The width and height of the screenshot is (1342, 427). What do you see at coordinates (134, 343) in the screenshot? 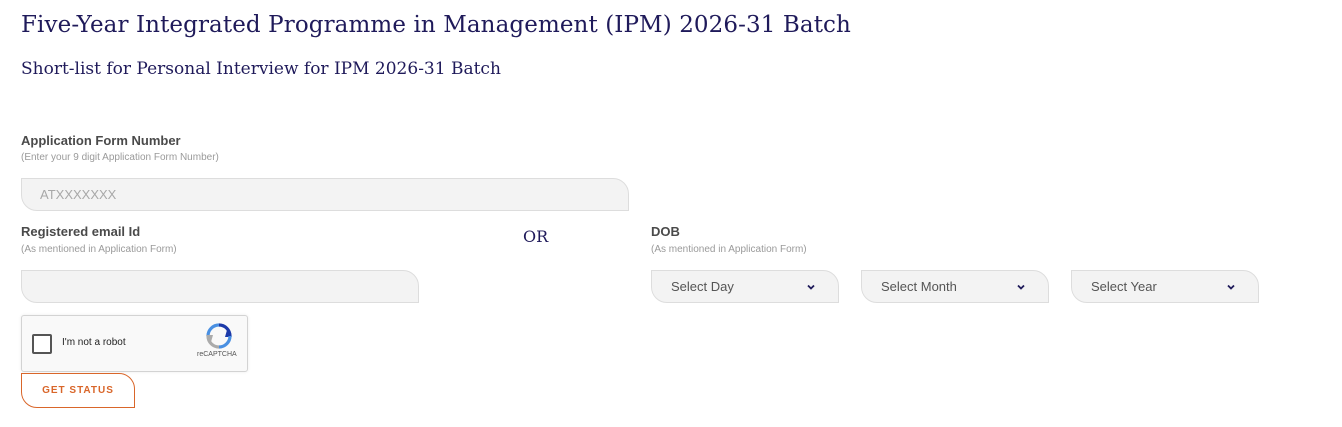
I see `recaptcha-widget: I'm not a robot reCAPTCHA` at bounding box center [134, 343].